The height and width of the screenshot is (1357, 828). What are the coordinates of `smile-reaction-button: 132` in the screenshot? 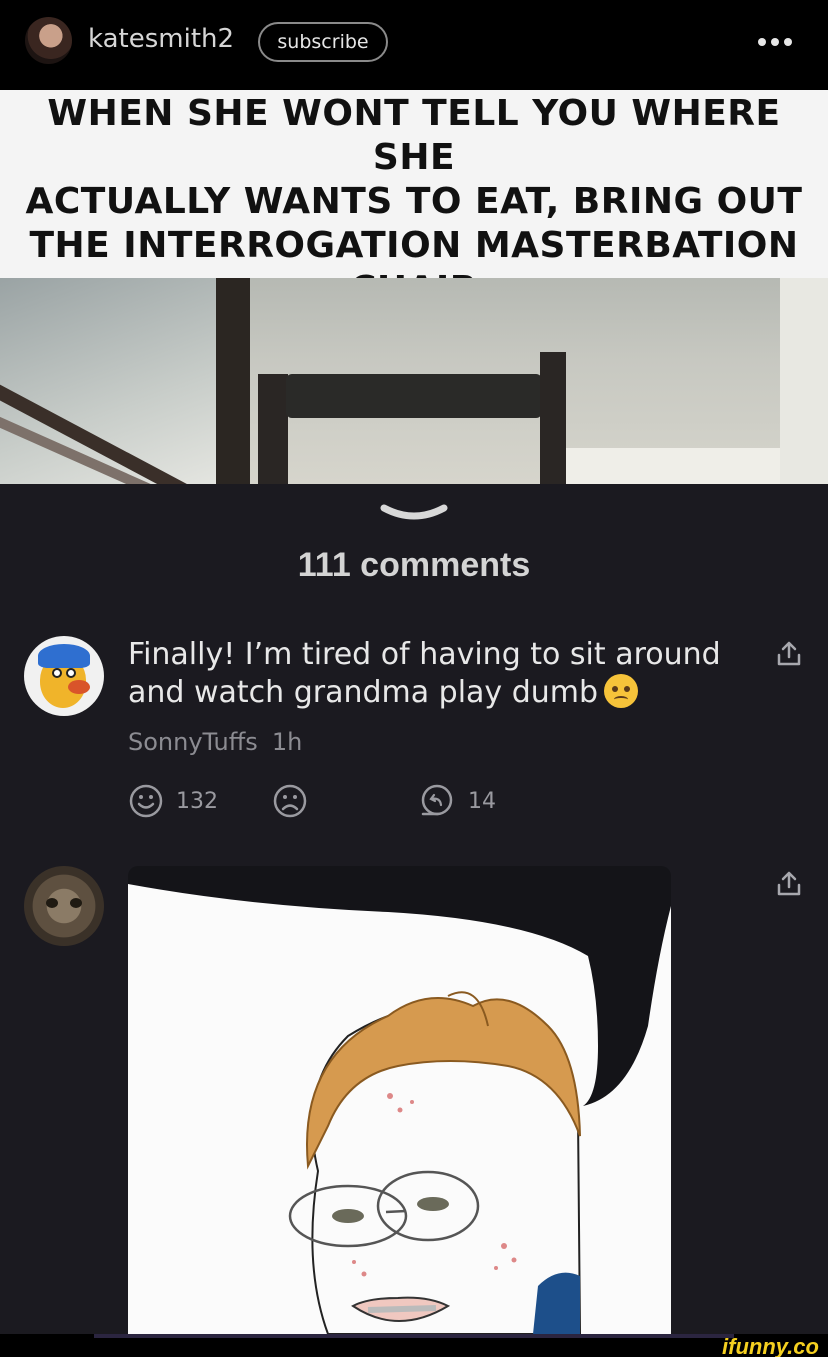 It's located at (173, 801).